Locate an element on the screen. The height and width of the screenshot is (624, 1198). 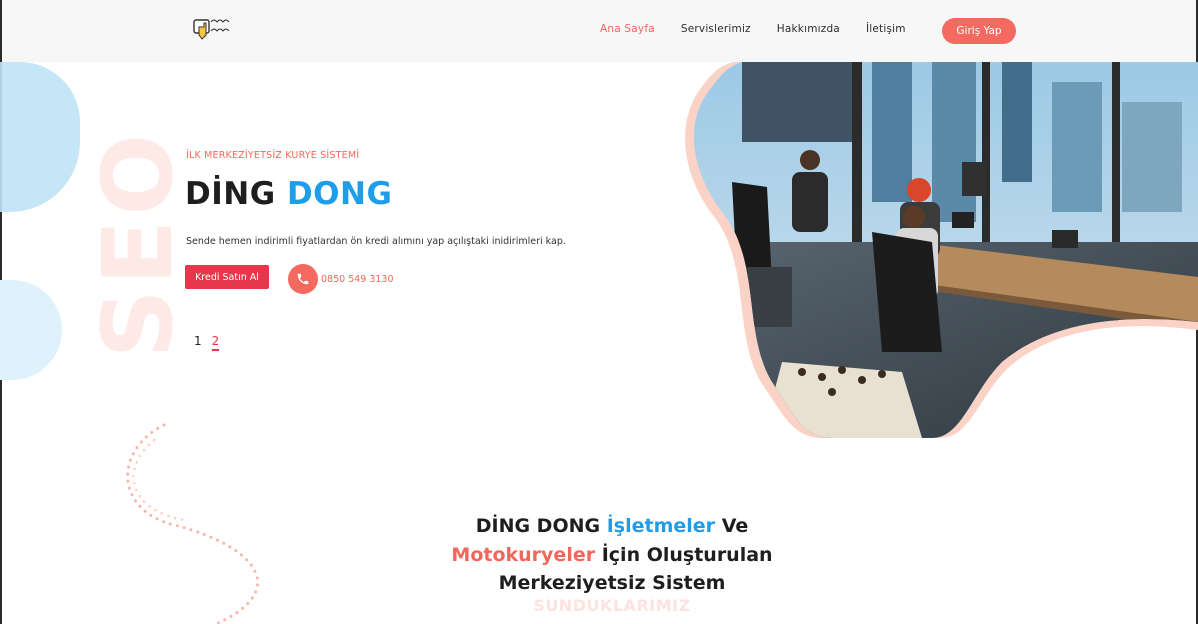
nav-link-services: Servislerimiz is located at coordinates (716, 29).